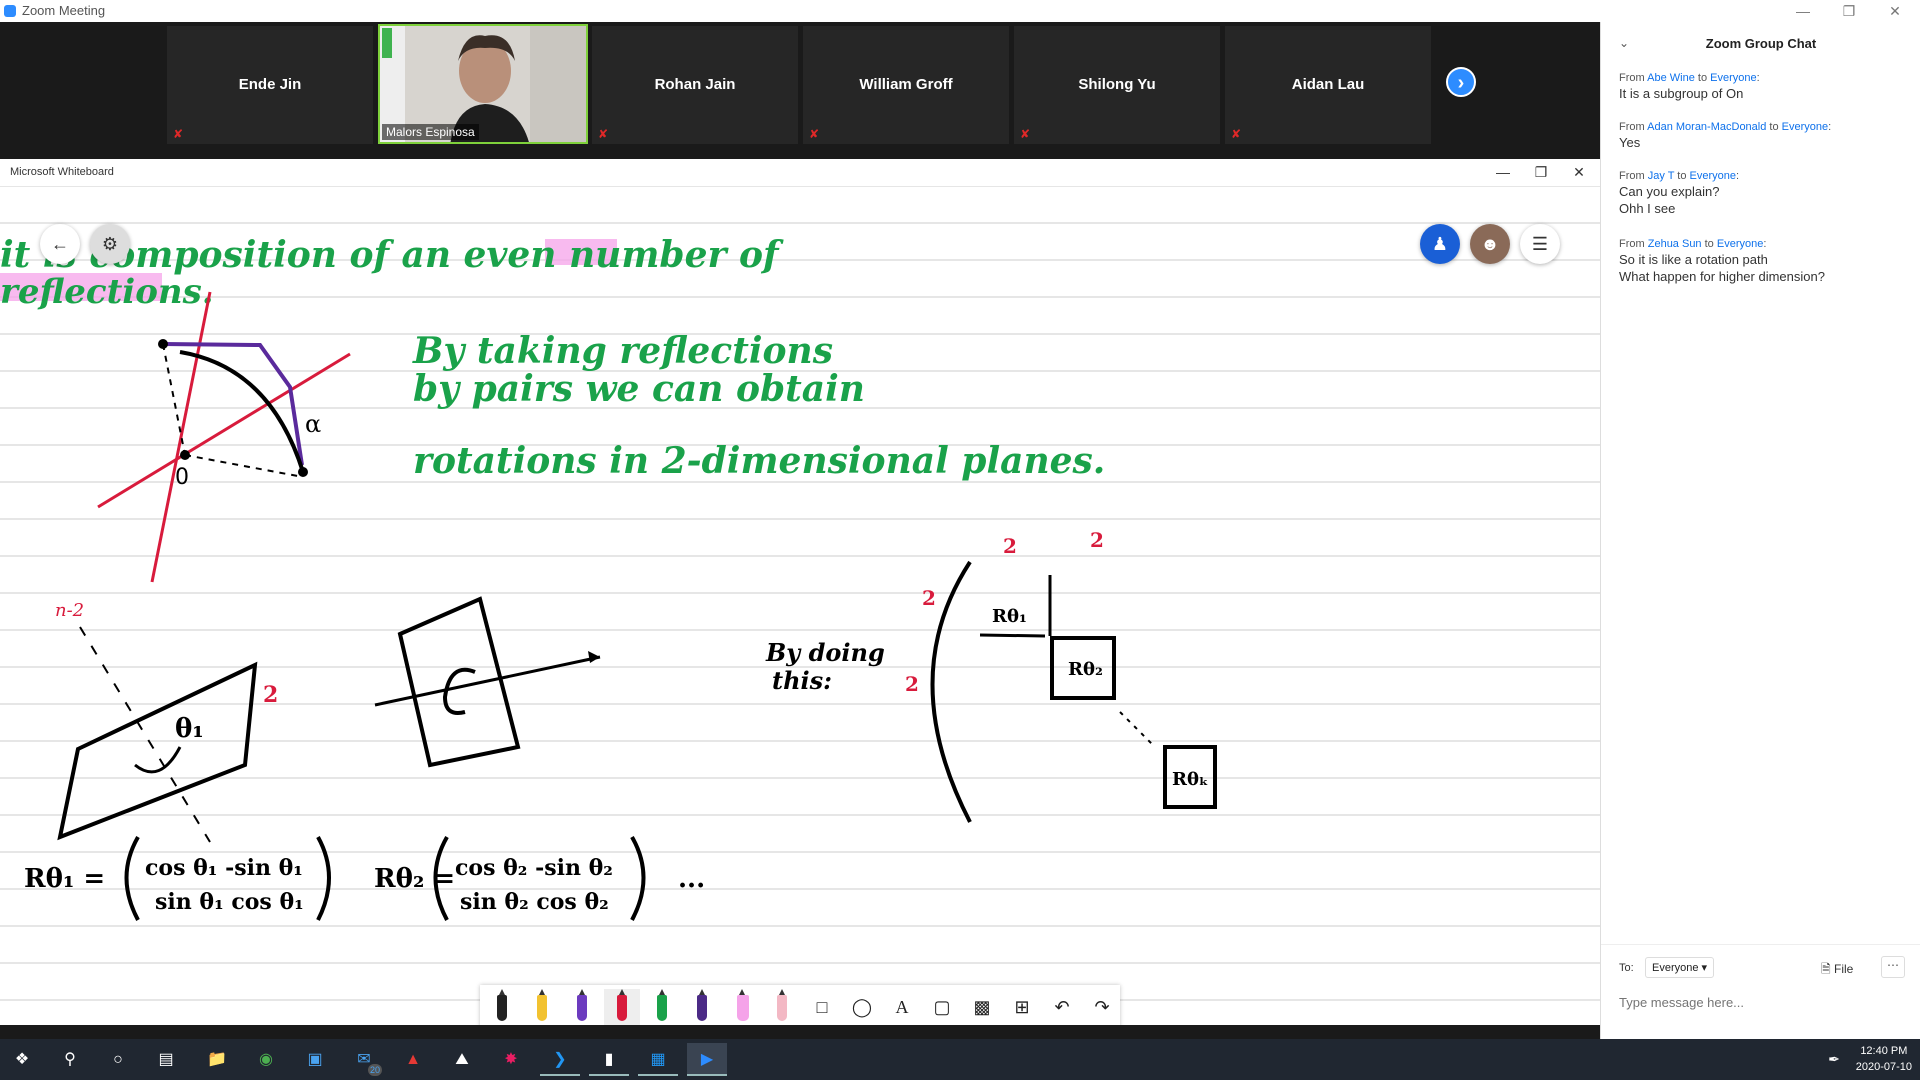  I want to click on pen-toolbar: □ ◯ A ▢ ▩ ⊞ ↶ ↷, so click(800, 1005).